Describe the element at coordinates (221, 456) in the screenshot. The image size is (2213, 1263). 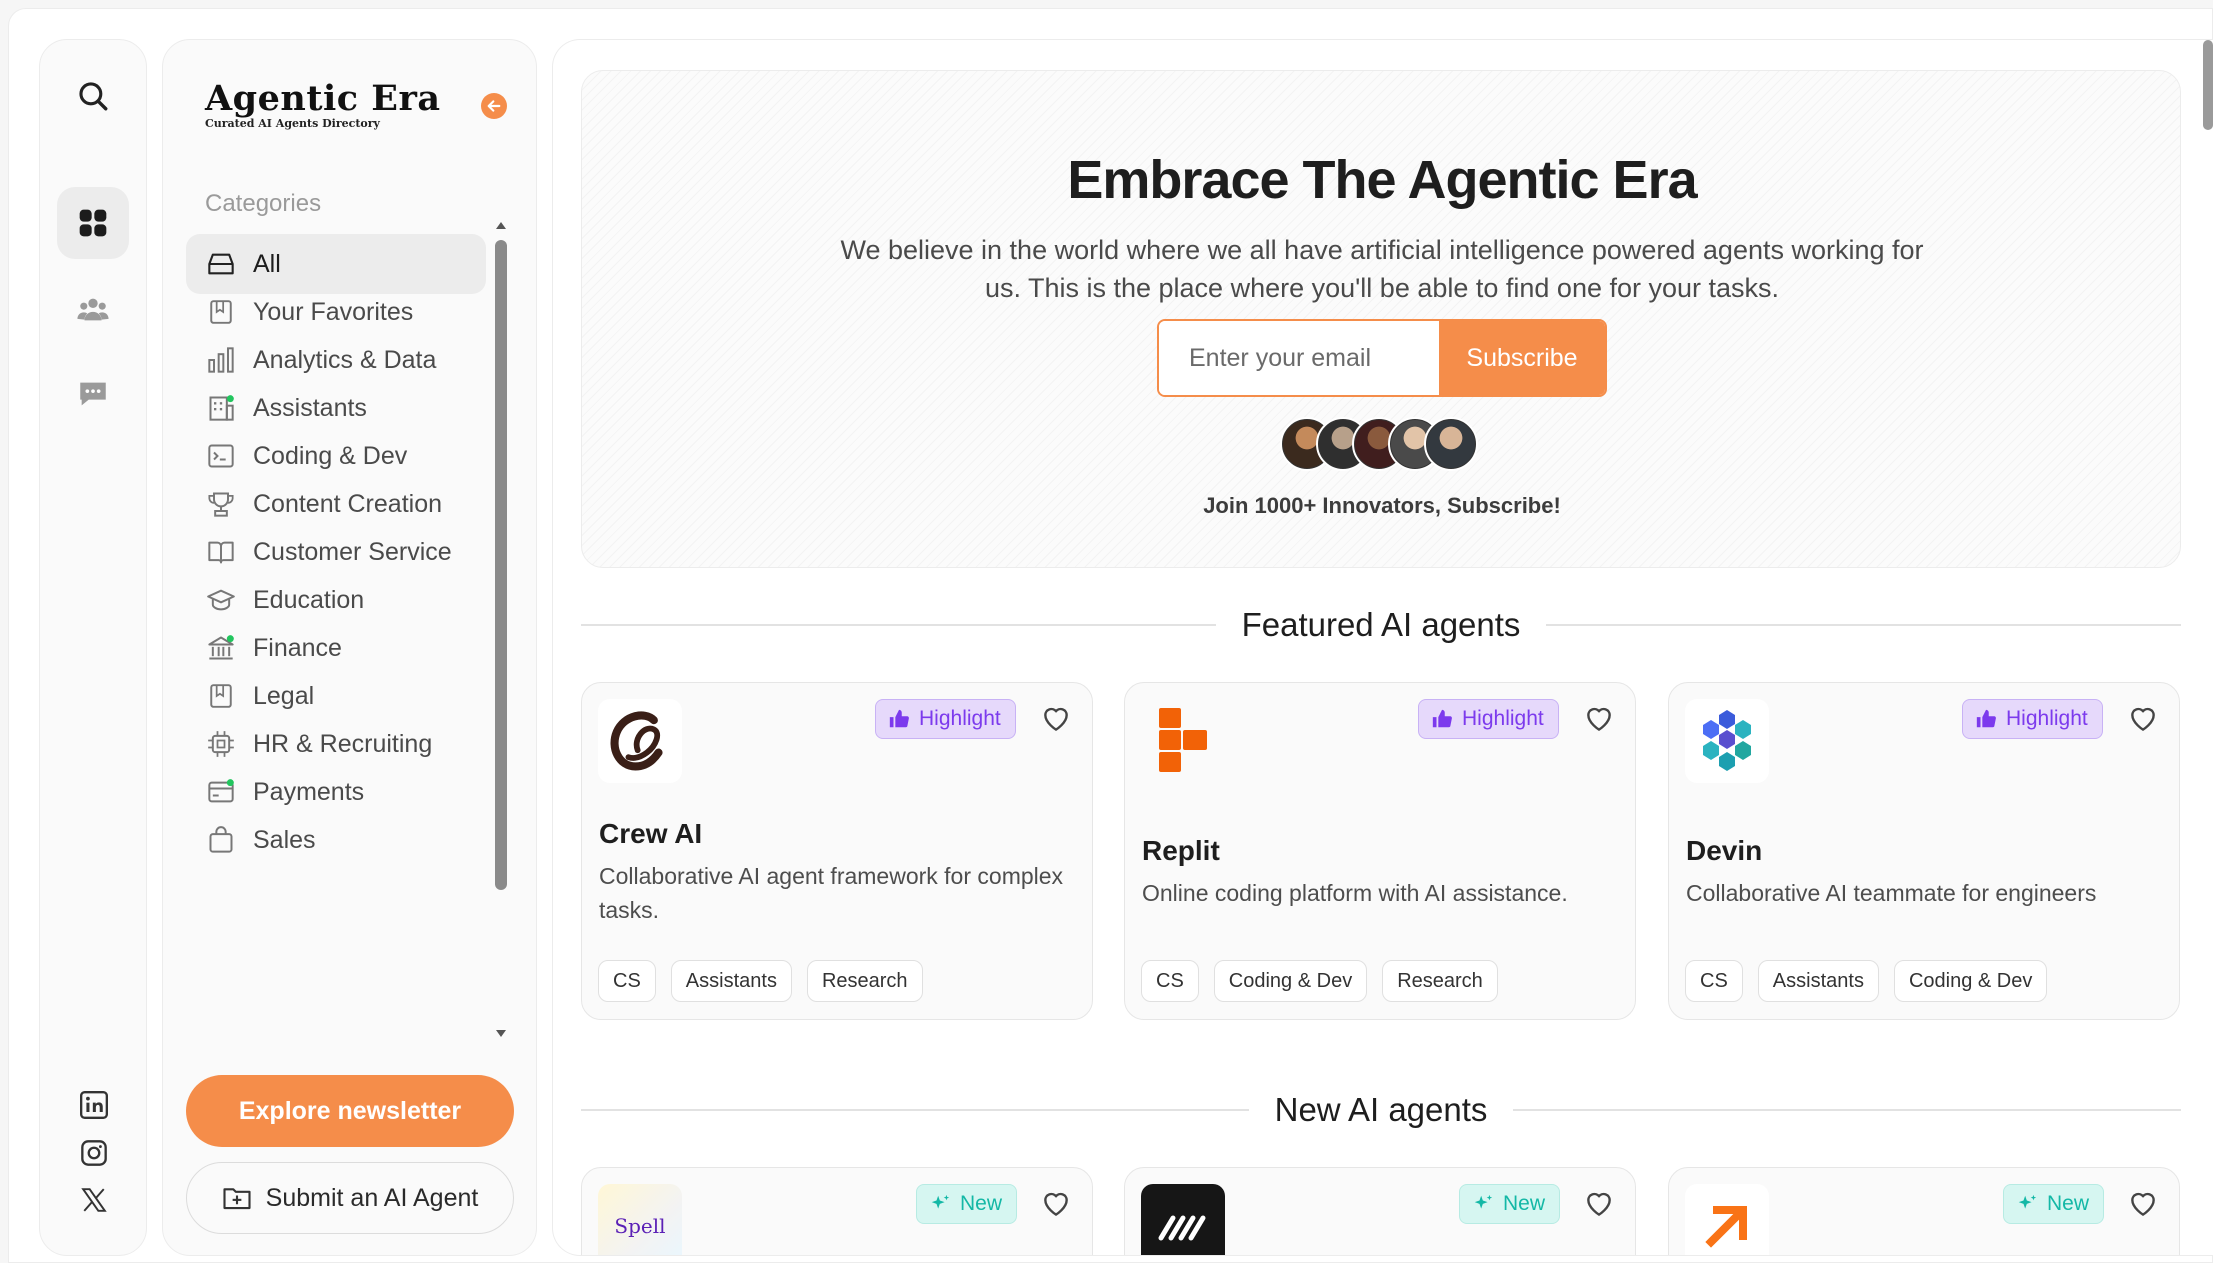
I see `terminal-icon` at that location.